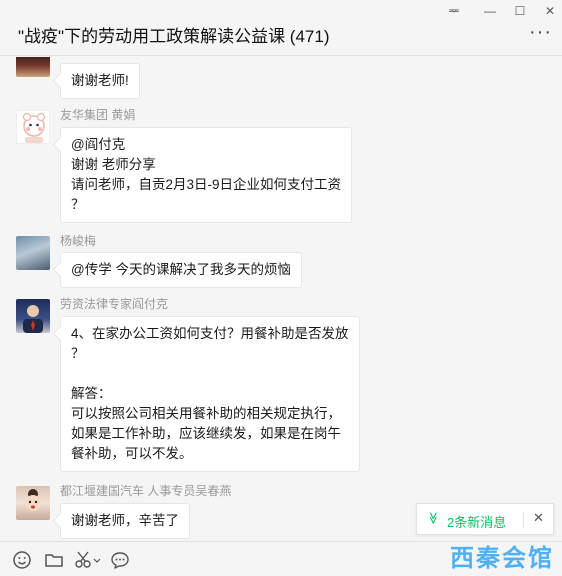  Describe the element at coordinates (174, 36) in the screenshot. I see `chat-title: "战疫"下的劳动用工政策解读公益课 (471)` at that location.